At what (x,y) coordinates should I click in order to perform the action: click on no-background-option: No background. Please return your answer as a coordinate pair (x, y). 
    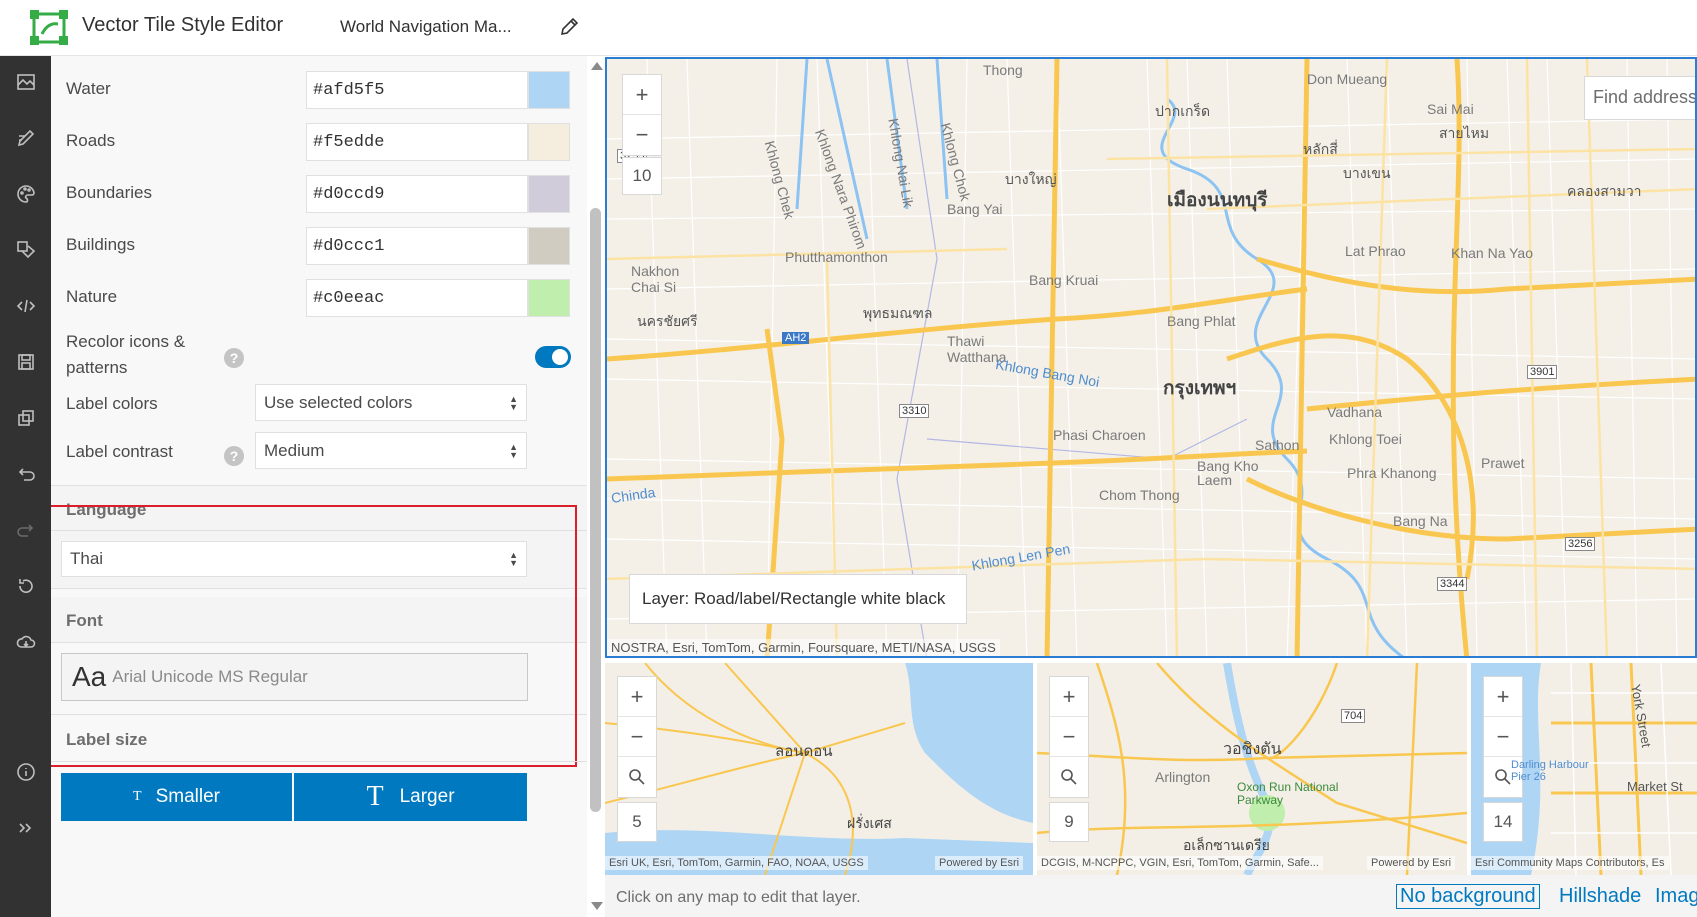
    Looking at the image, I should click on (1468, 896).